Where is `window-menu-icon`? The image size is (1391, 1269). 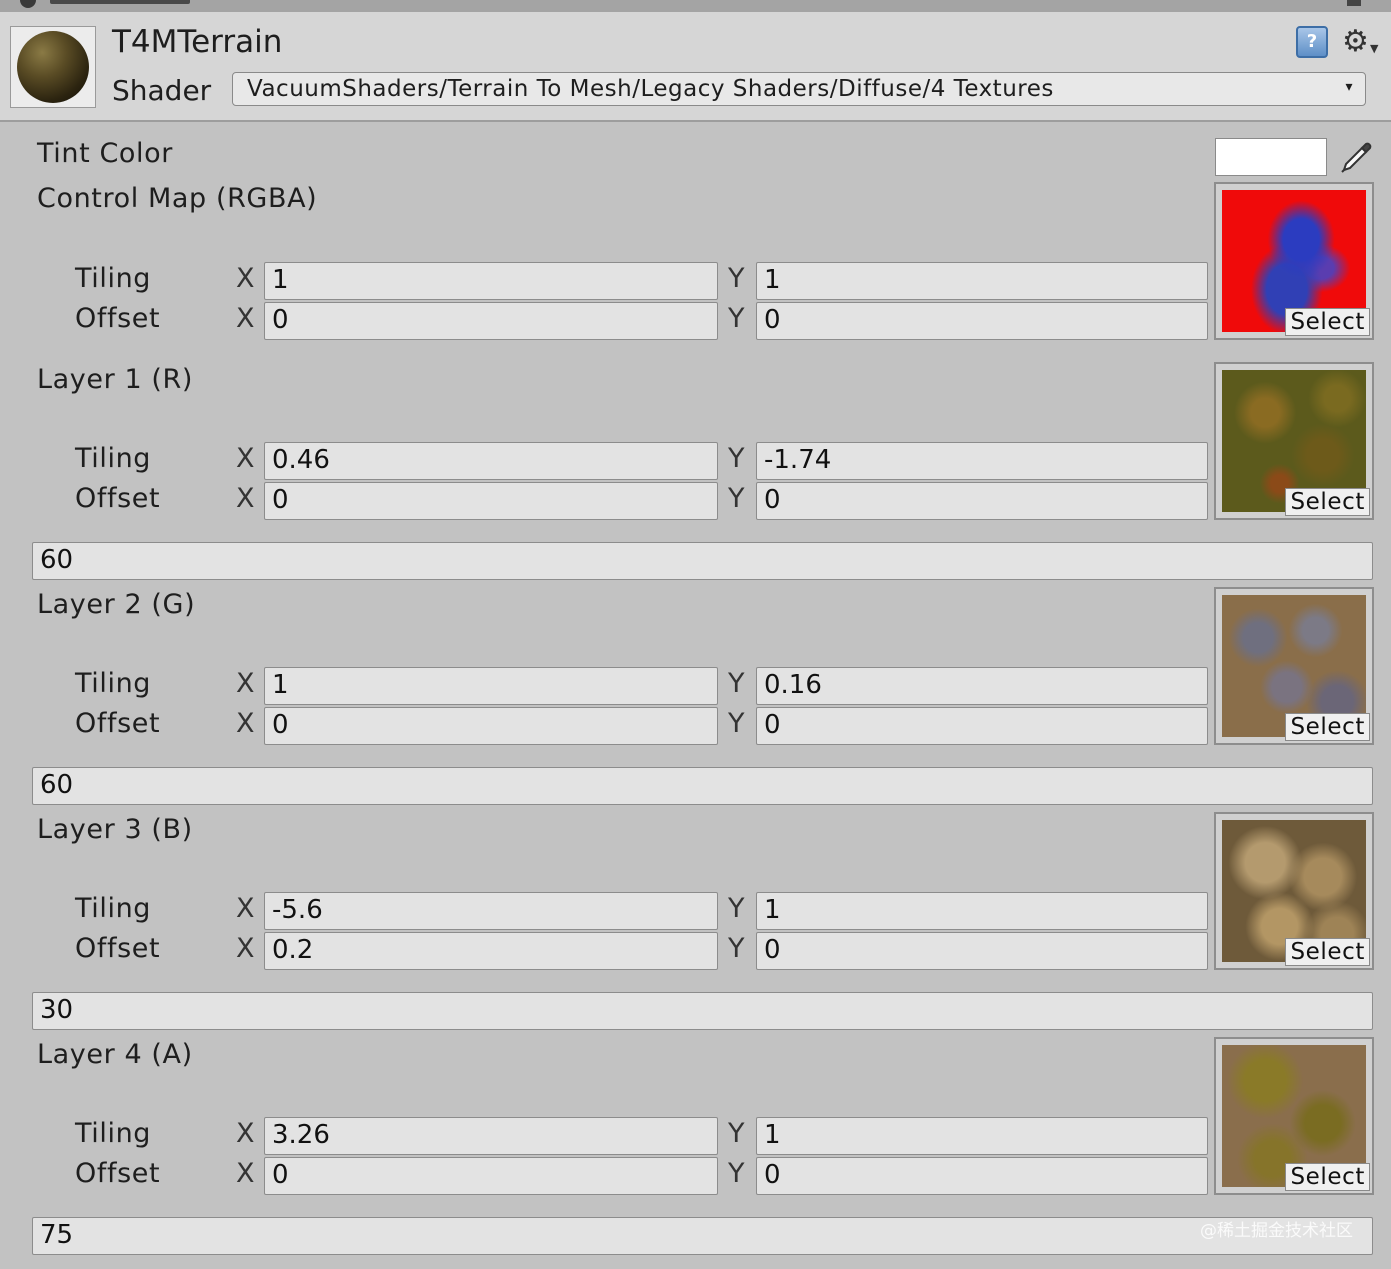 window-menu-icon is located at coordinates (1354, 3).